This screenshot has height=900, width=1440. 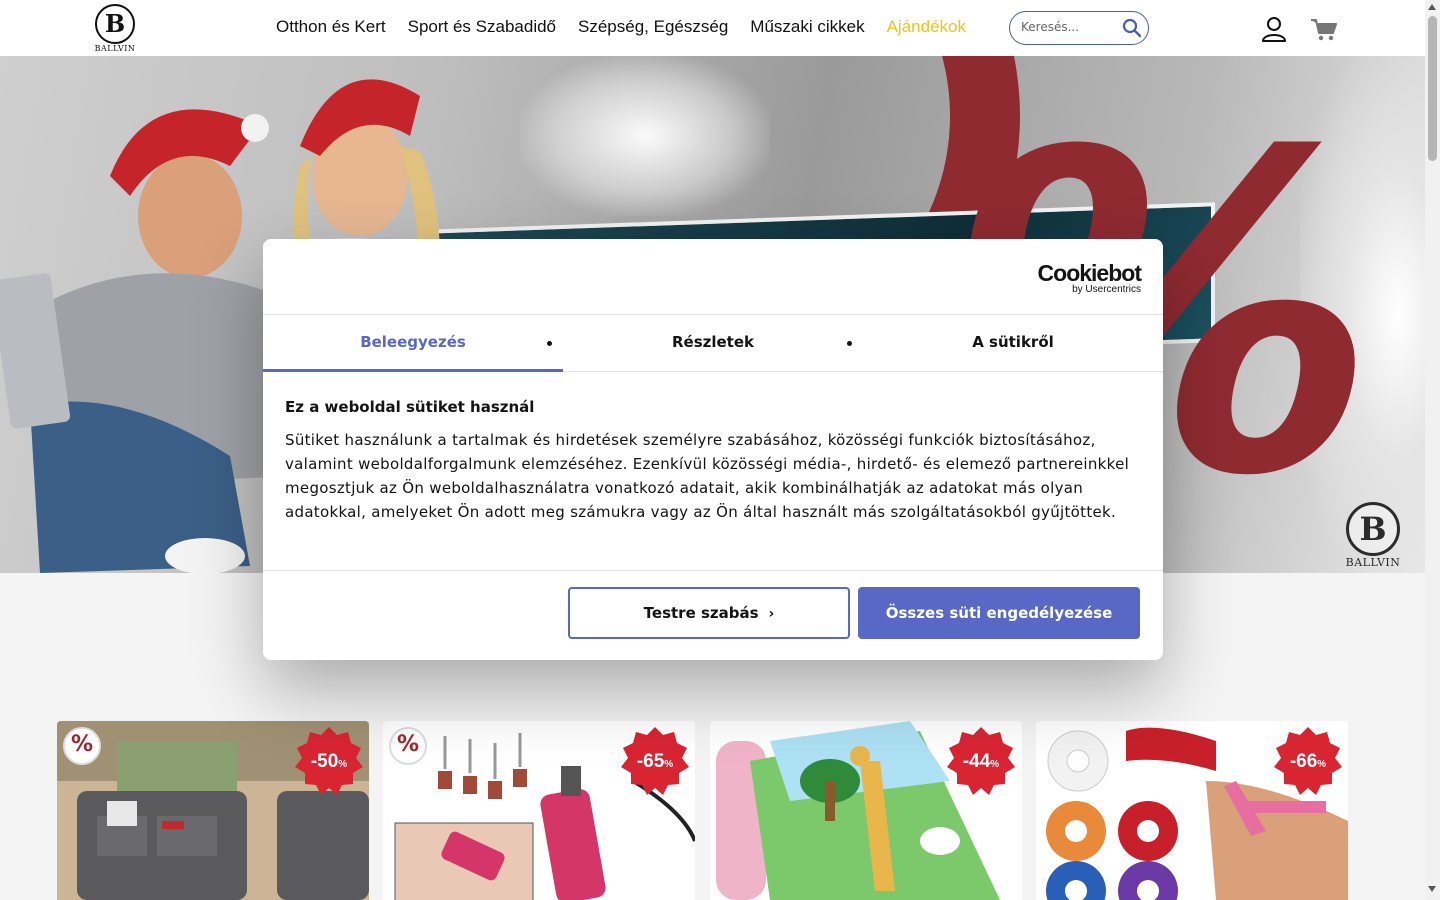 I want to click on allow-all-cookies-button: Összes süti engedélyezése, so click(x=999, y=613).